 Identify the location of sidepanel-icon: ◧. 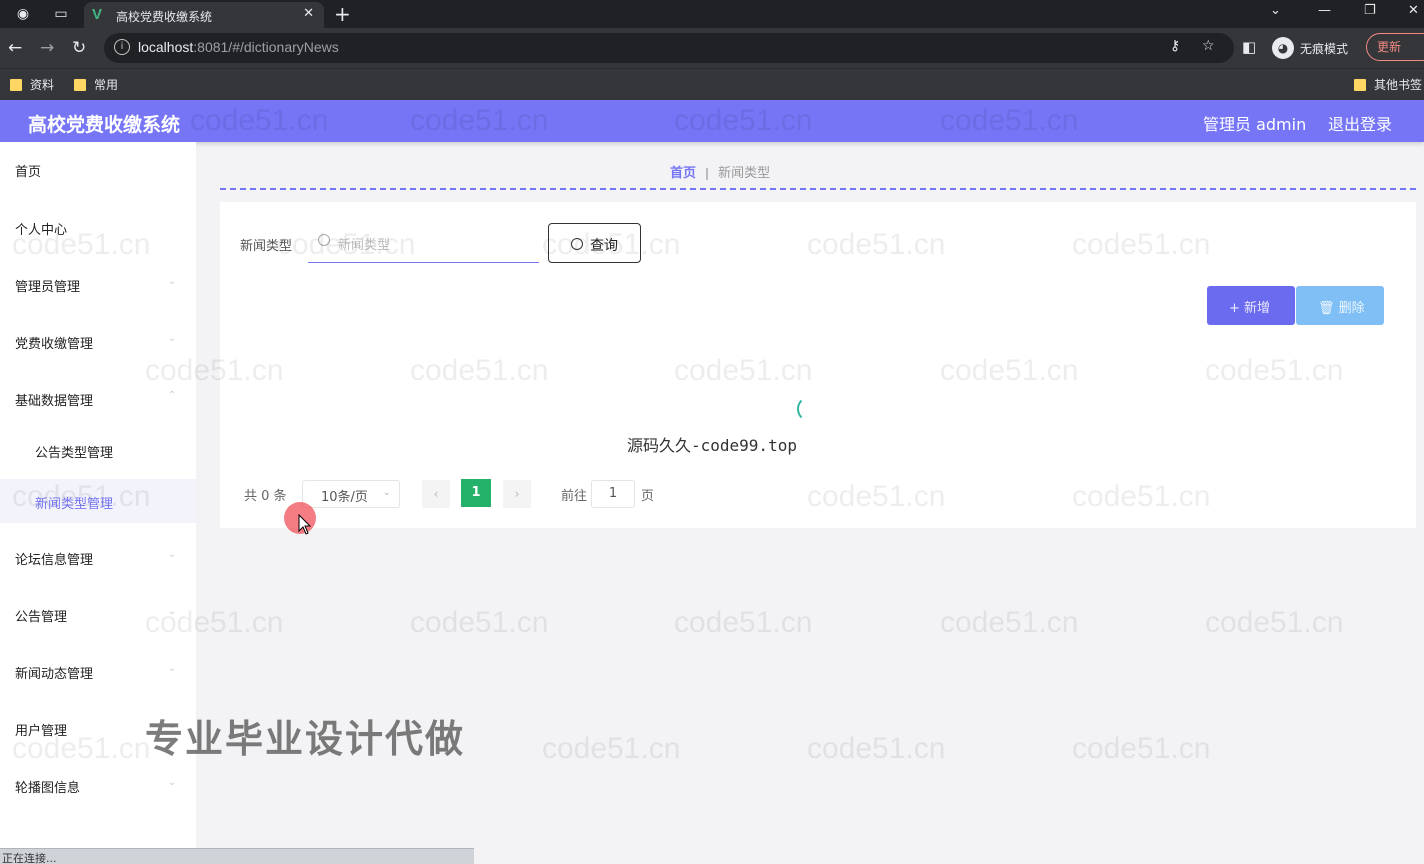
(1249, 47).